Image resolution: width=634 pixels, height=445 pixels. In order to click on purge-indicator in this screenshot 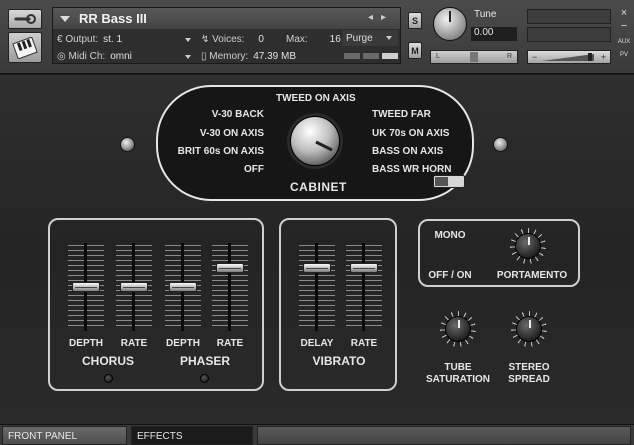, I will do `click(371, 56)`.